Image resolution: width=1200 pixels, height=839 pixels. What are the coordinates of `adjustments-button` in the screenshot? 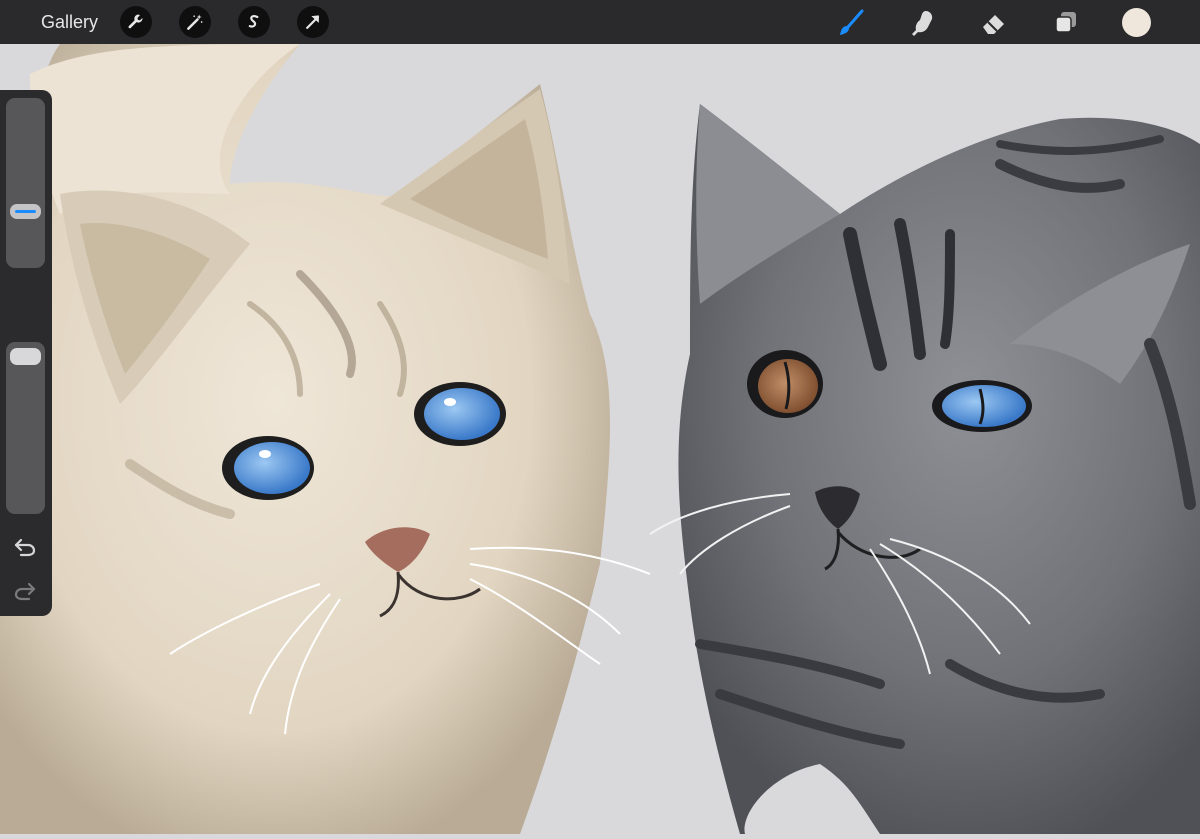 It's located at (195, 22).